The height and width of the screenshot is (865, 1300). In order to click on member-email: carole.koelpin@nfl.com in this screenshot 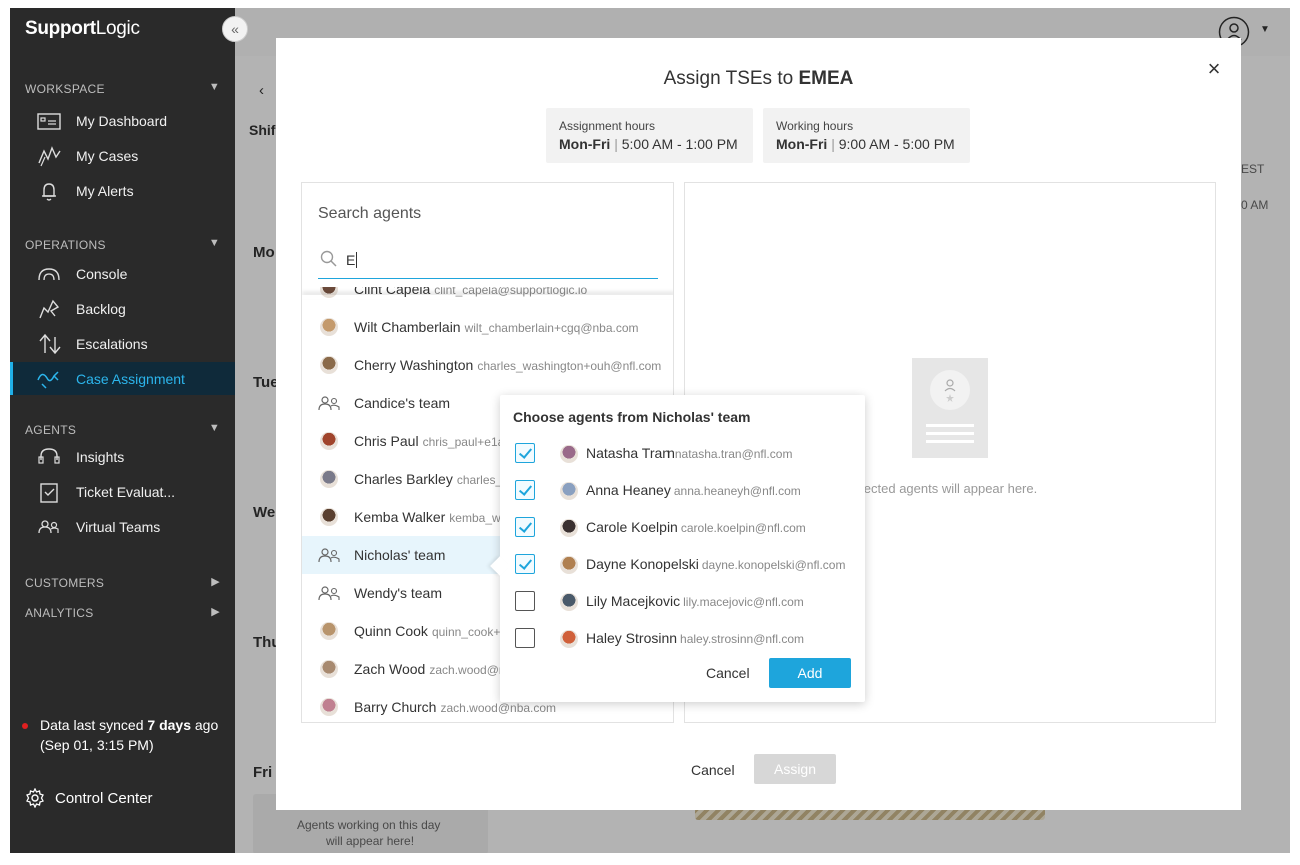, I will do `click(743, 528)`.